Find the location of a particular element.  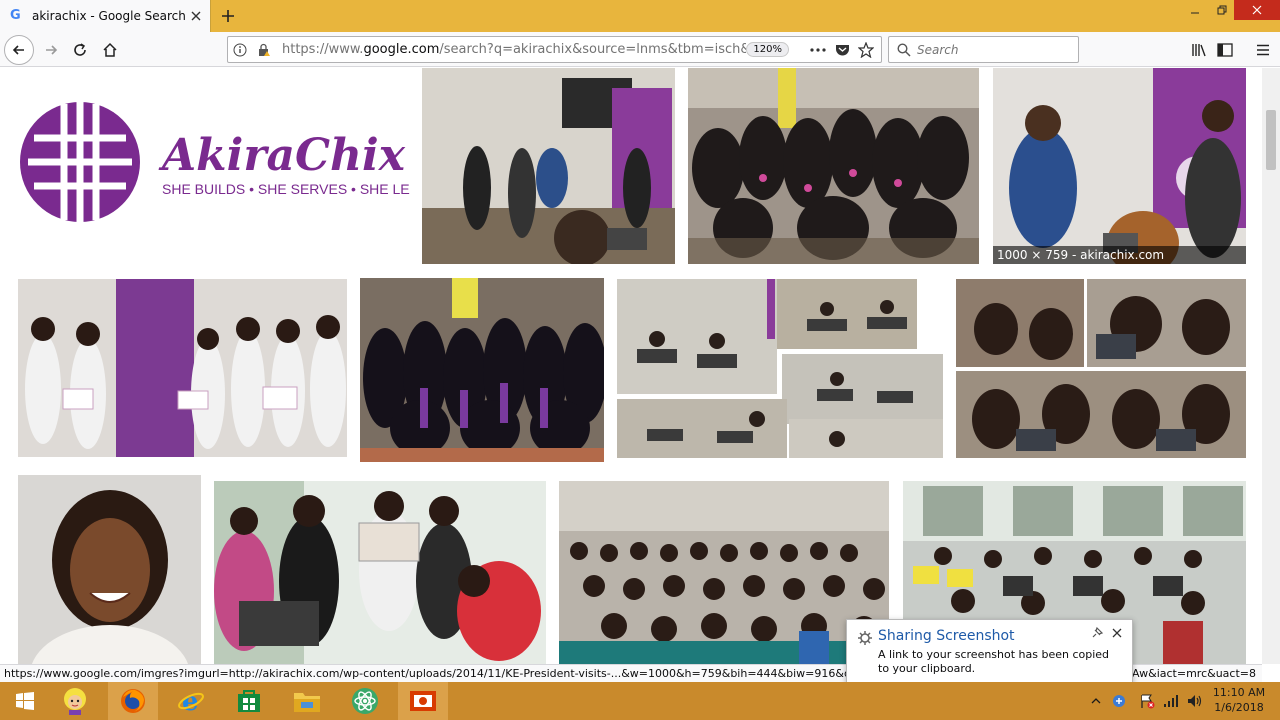

tray-security-alert is located at coordinates (1147, 701).